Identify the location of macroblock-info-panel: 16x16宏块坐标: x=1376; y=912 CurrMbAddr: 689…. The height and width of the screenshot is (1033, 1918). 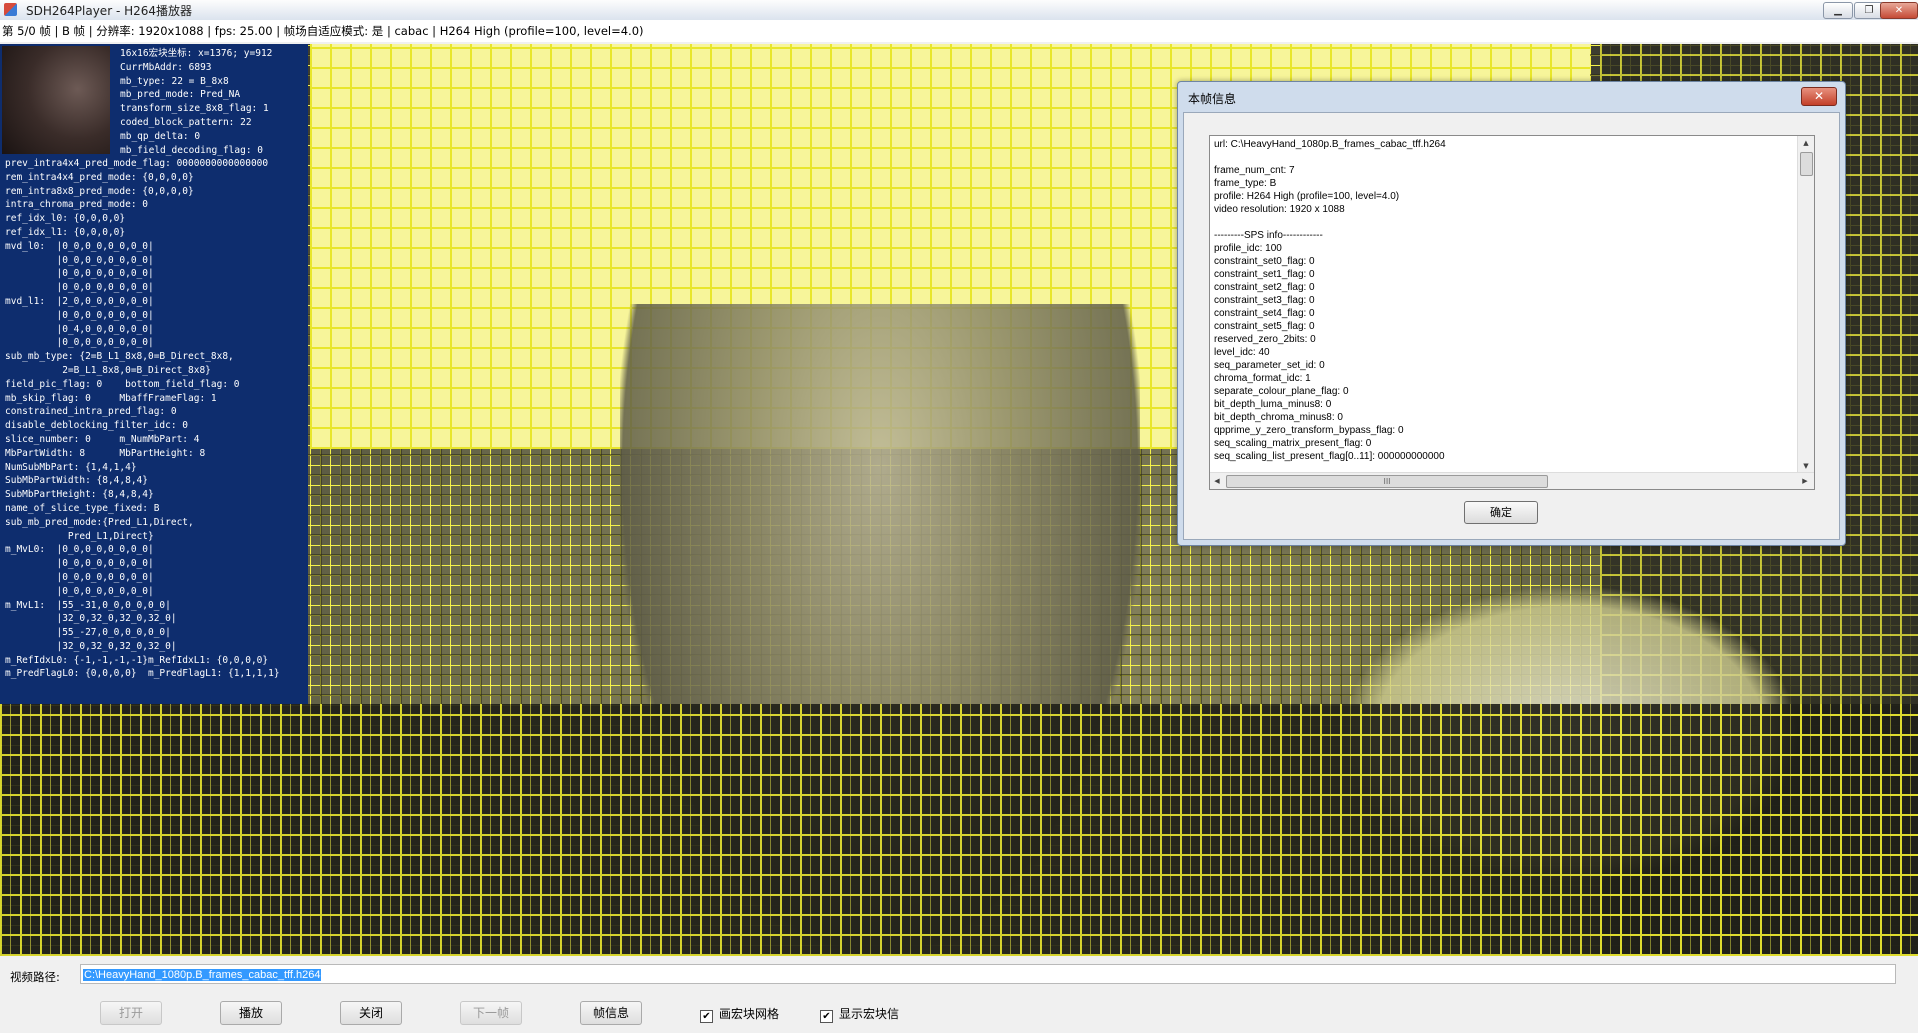
(154, 374).